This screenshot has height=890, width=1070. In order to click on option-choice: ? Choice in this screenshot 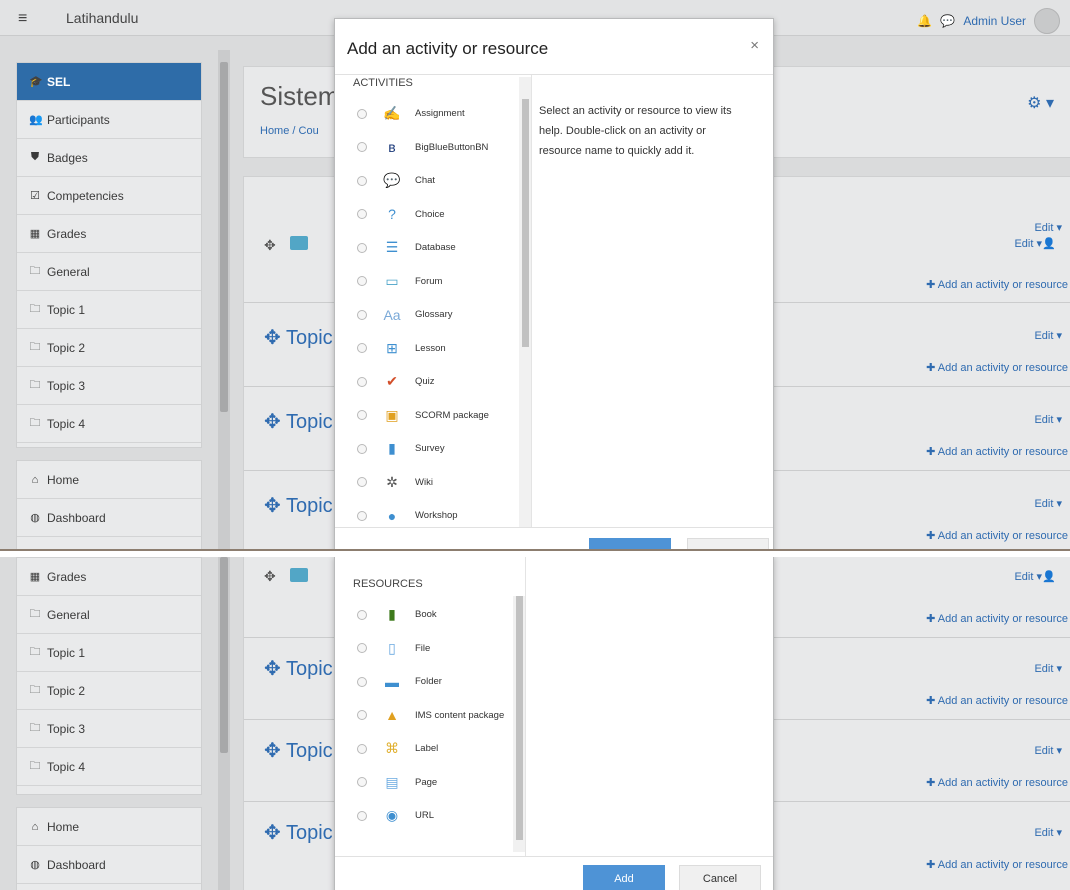, I will do `click(438, 215)`.